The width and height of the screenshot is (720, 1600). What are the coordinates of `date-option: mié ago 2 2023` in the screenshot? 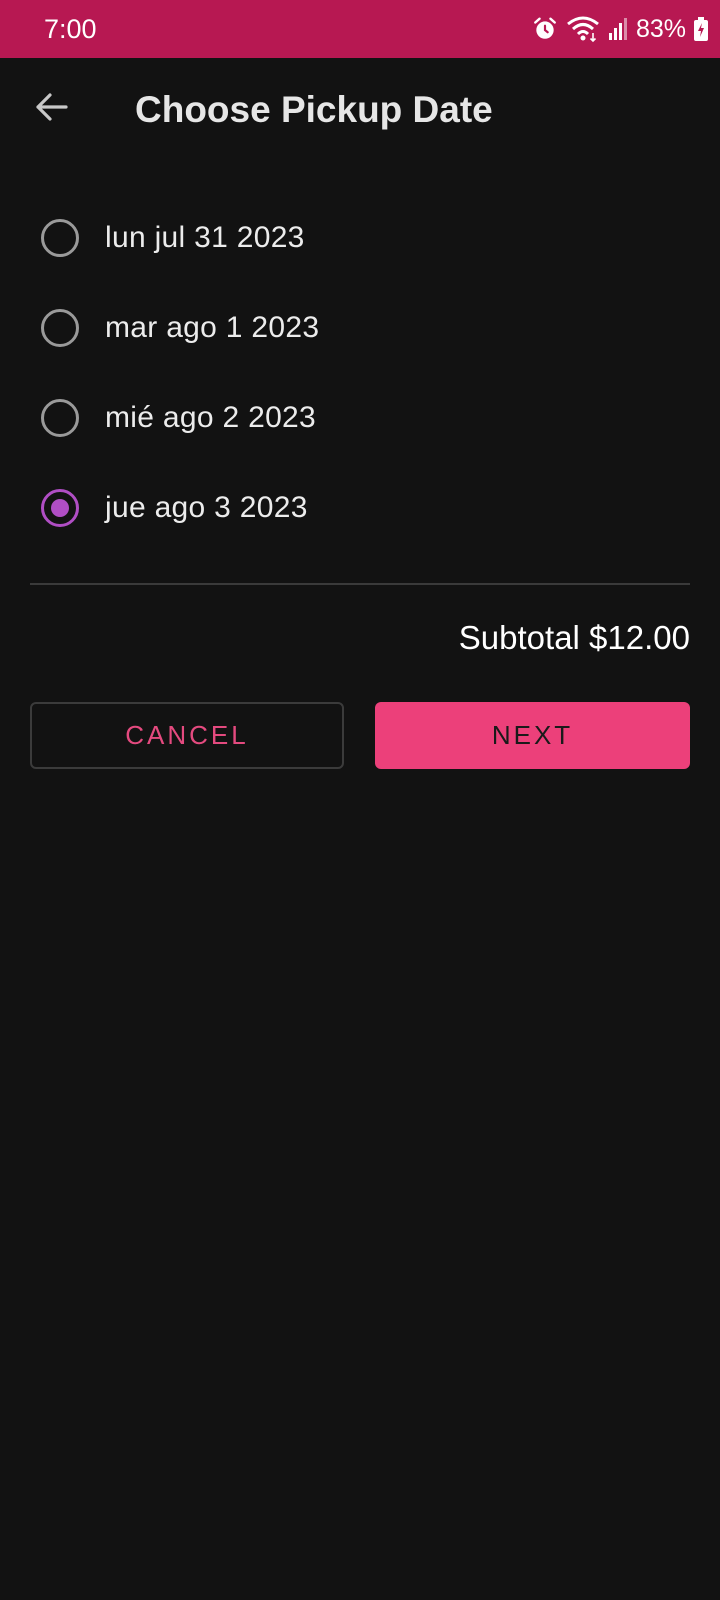 It's located at (360, 418).